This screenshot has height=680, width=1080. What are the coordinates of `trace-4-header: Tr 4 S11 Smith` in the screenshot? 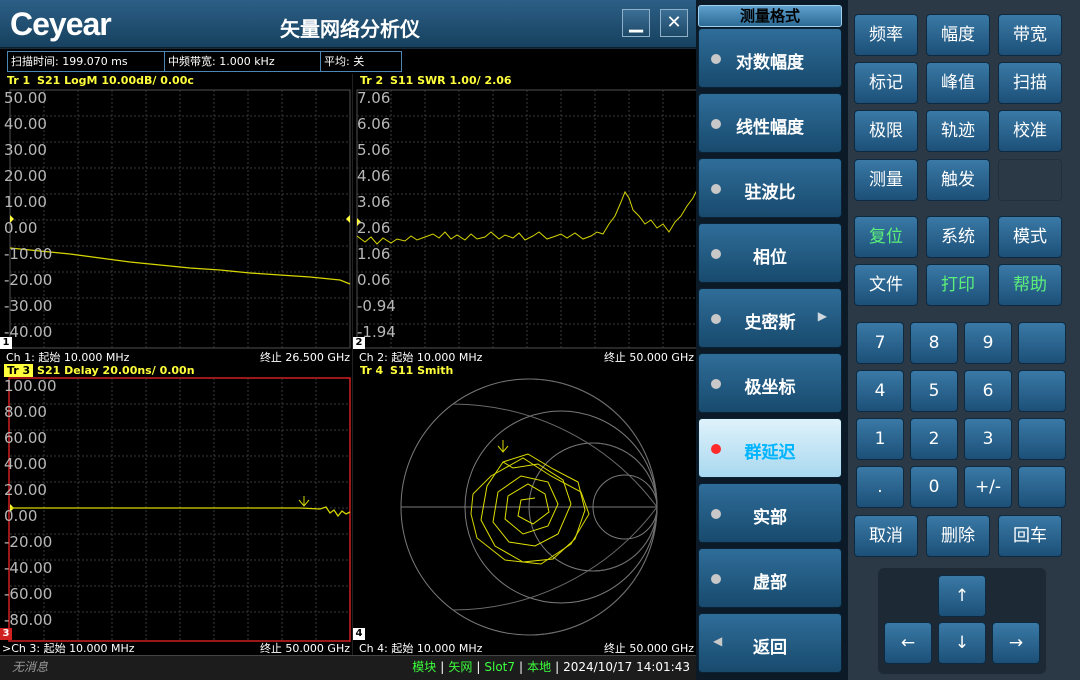 It's located at (405, 370).